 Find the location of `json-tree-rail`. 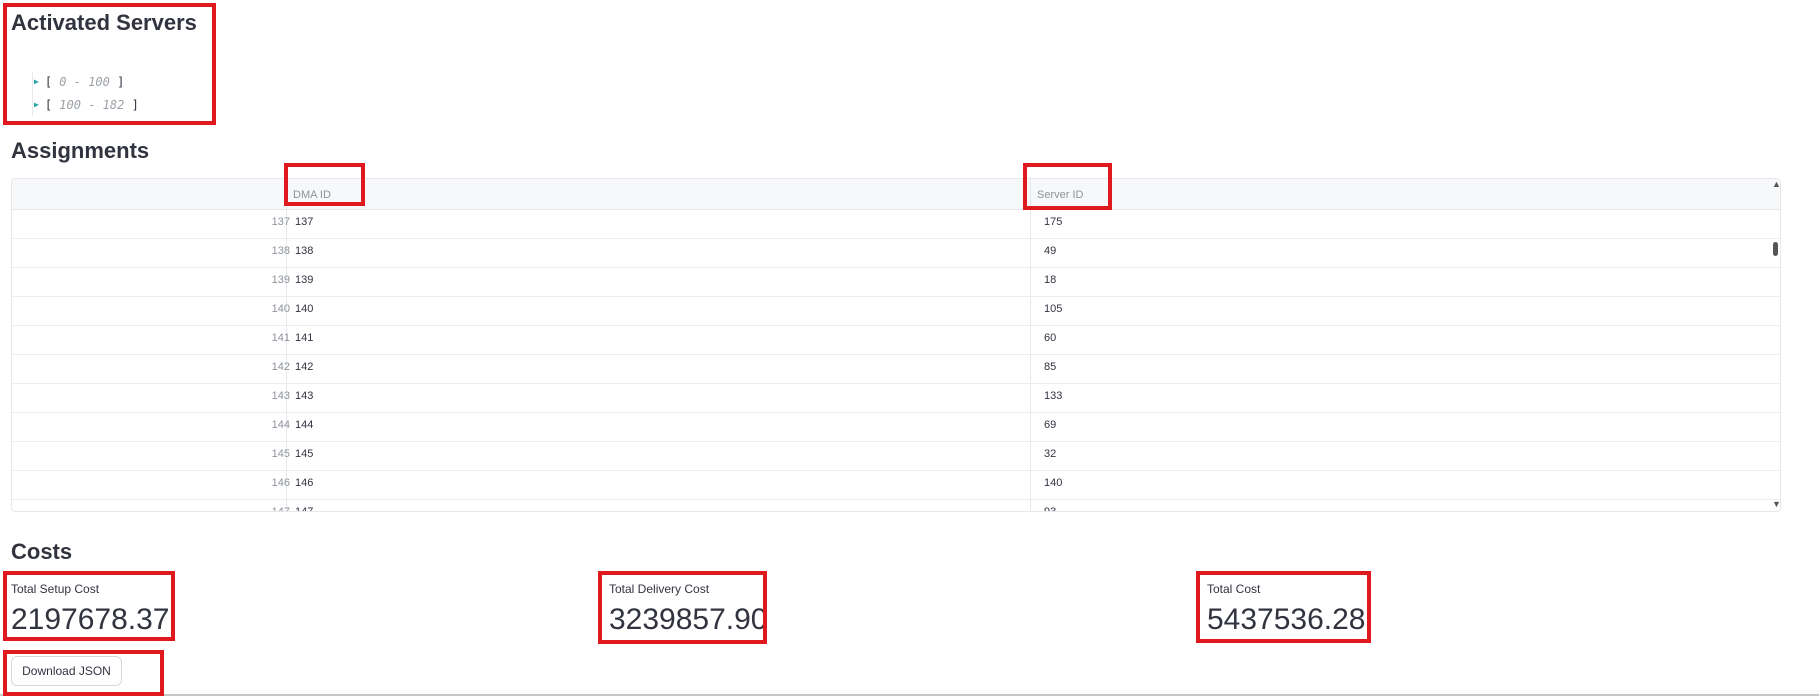

json-tree-rail is located at coordinates (32, 94).